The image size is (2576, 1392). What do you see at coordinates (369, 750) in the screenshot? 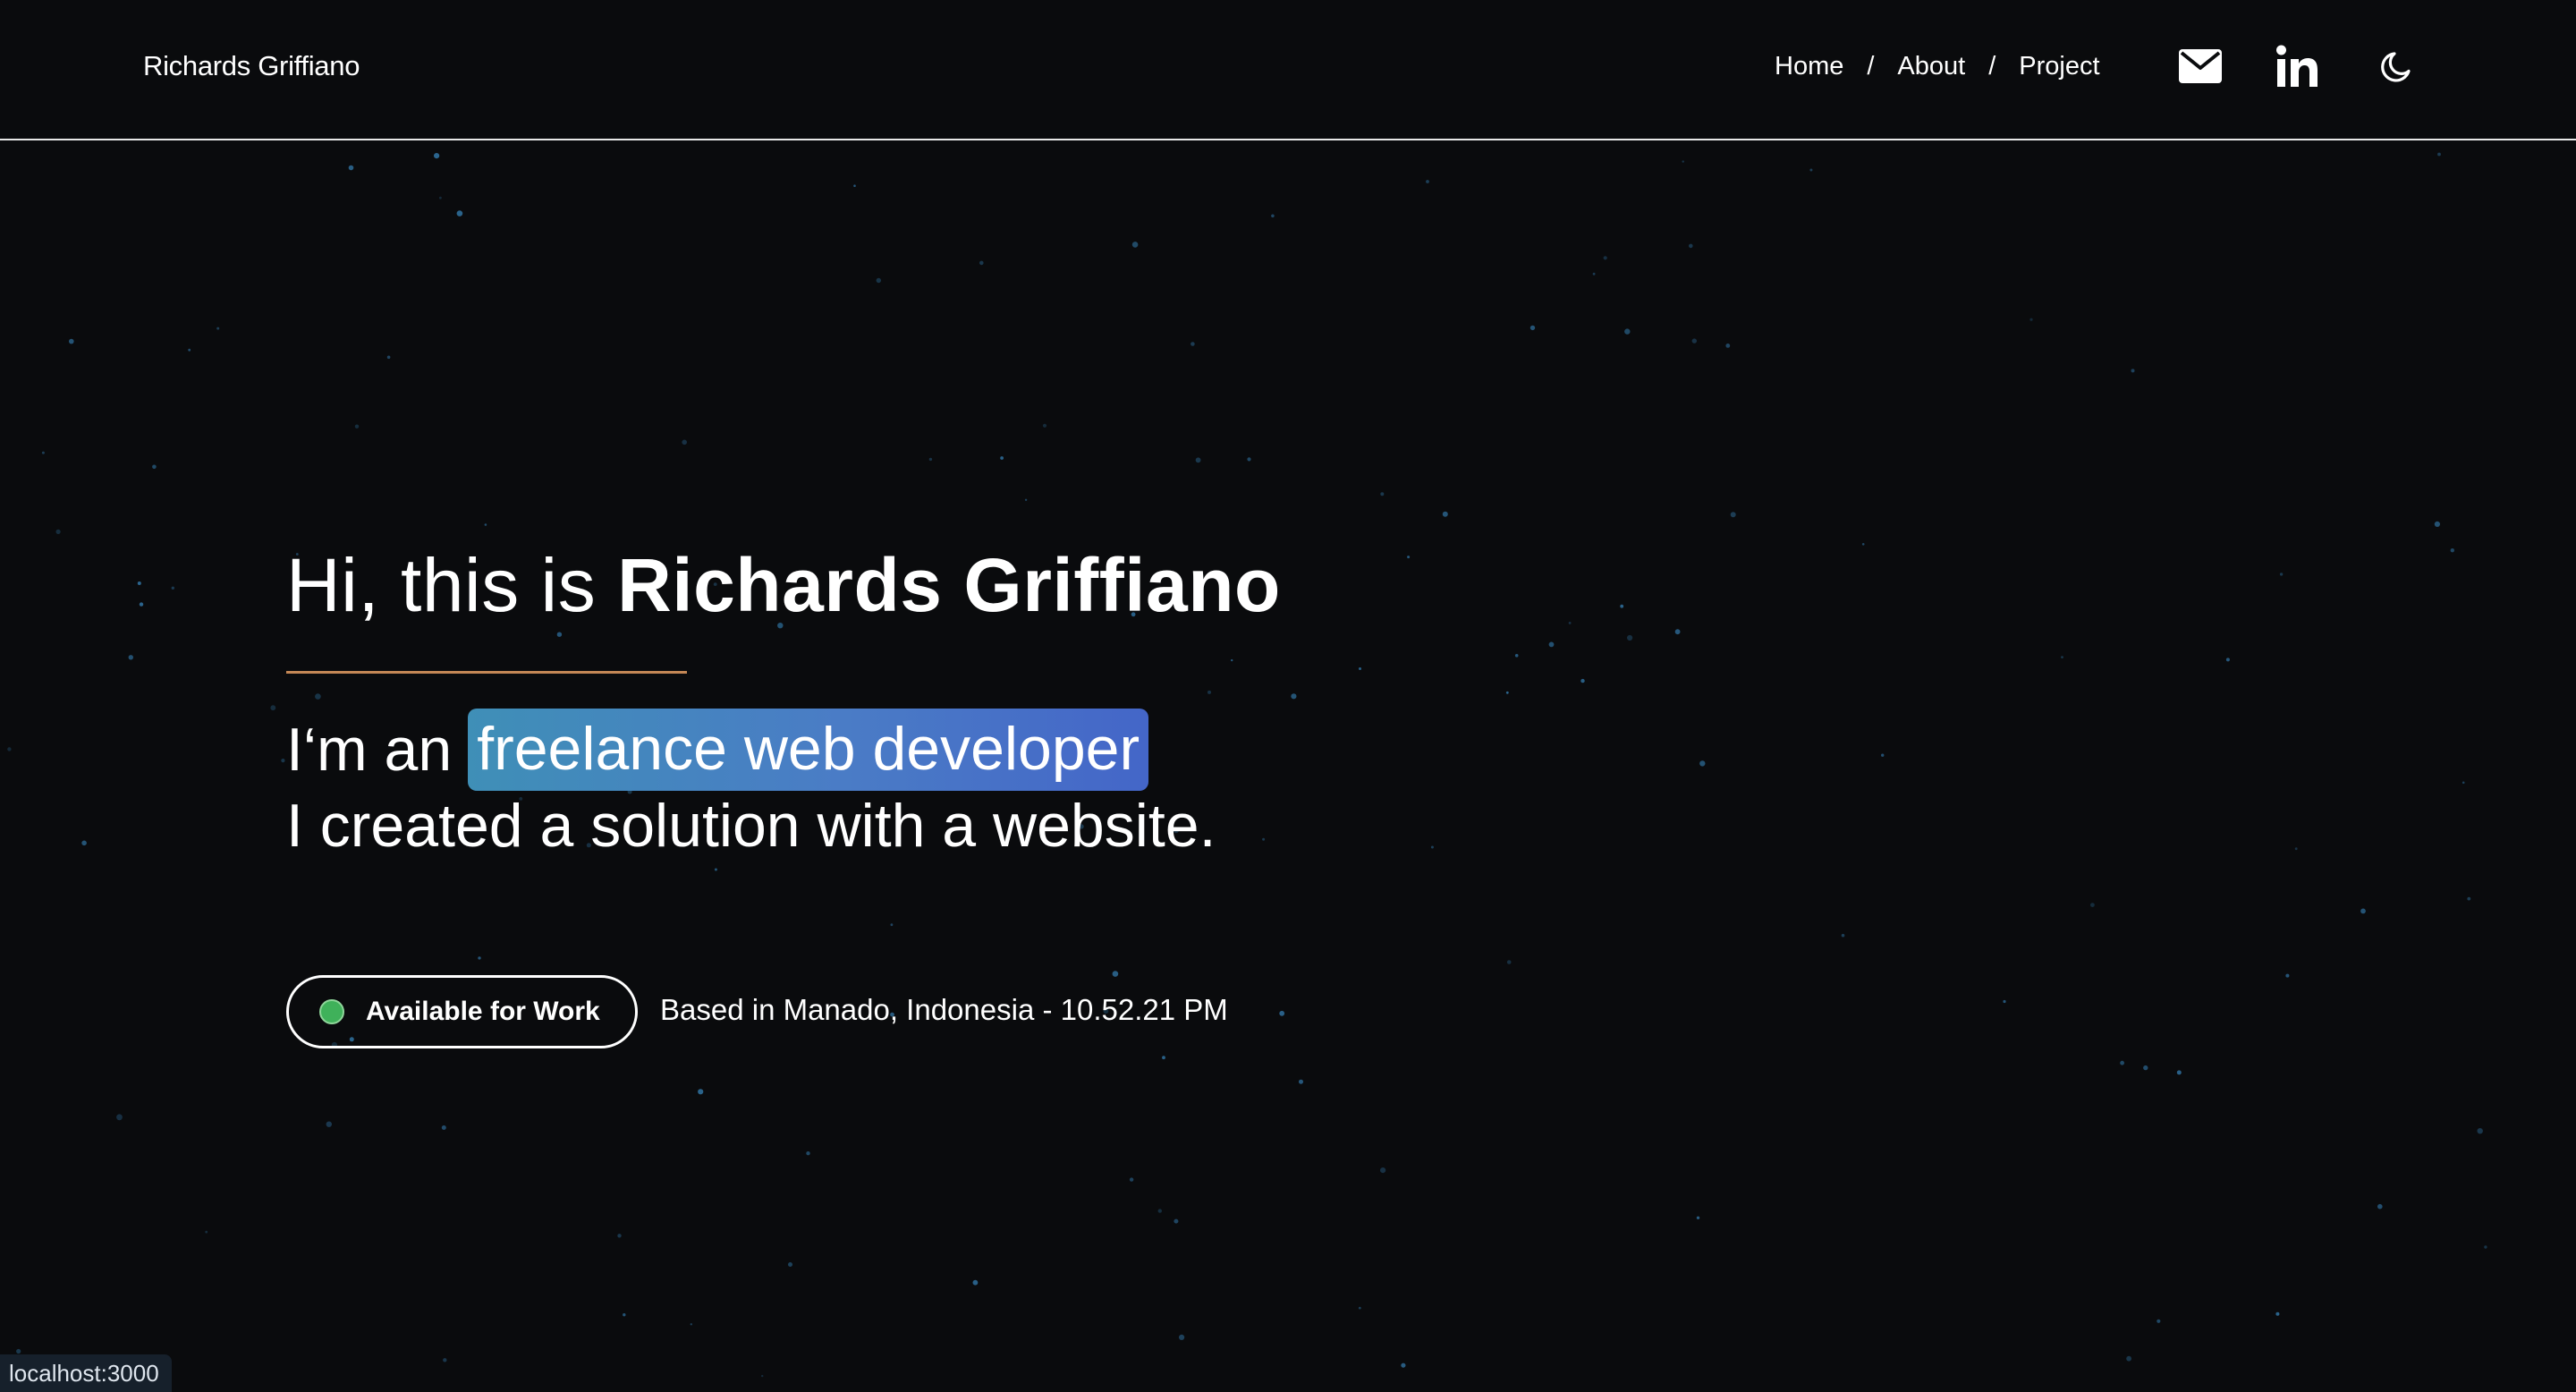
I see `hero-role-prefix: I‘m an` at bounding box center [369, 750].